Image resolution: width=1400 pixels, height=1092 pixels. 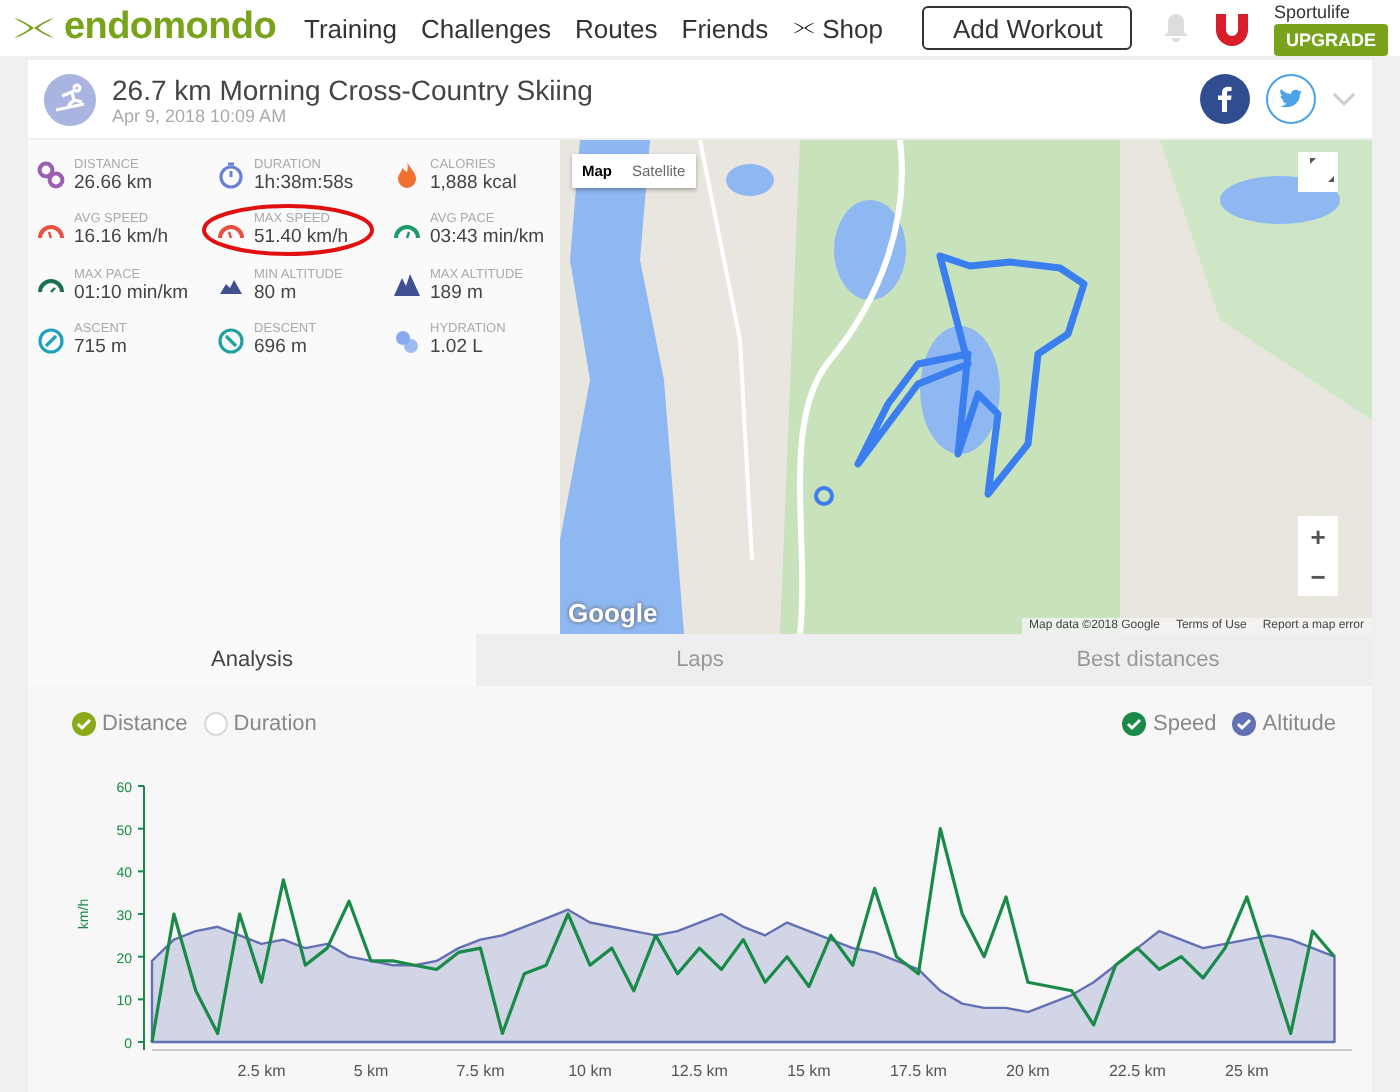 I want to click on axis-label: 12.5 km, so click(x=699, y=1071).